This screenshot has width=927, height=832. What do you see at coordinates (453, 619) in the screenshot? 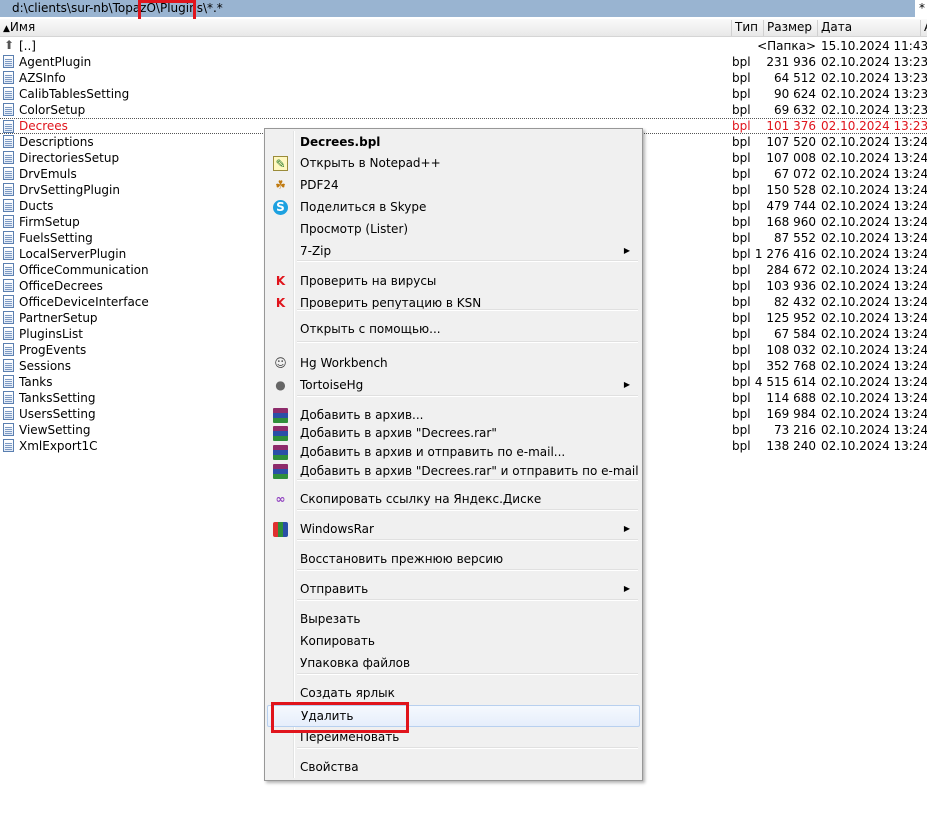
I see `menu-item: Вырезать` at bounding box center [453, 619].